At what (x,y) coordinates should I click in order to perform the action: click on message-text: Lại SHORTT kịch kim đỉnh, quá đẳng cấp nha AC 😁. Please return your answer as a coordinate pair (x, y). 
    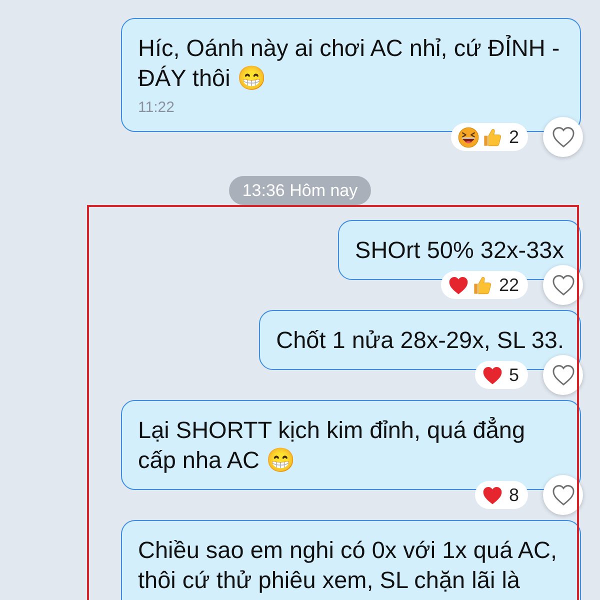
    Looking at the image, I should click on (332, 445).